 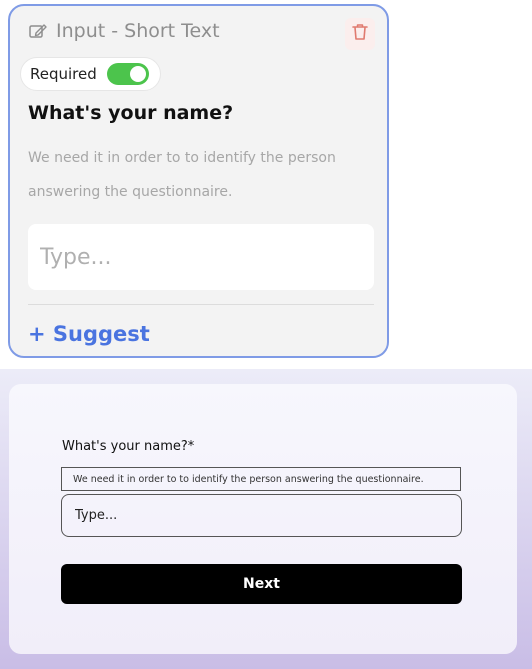 What do you see at coordinates (261, 584) in the screenshot?
I see `next-button: Next` at bounding box center [261, 584].